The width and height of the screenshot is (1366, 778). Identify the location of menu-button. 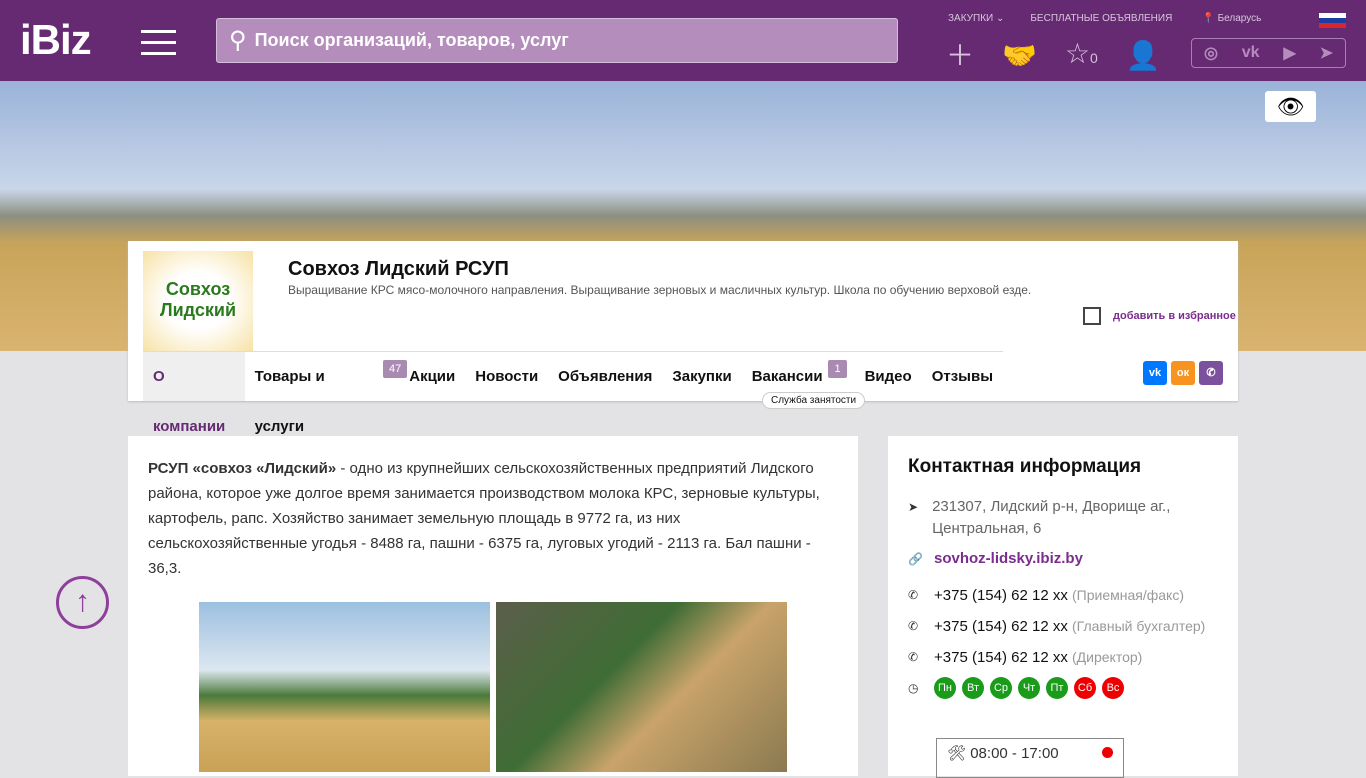
(158, 46).